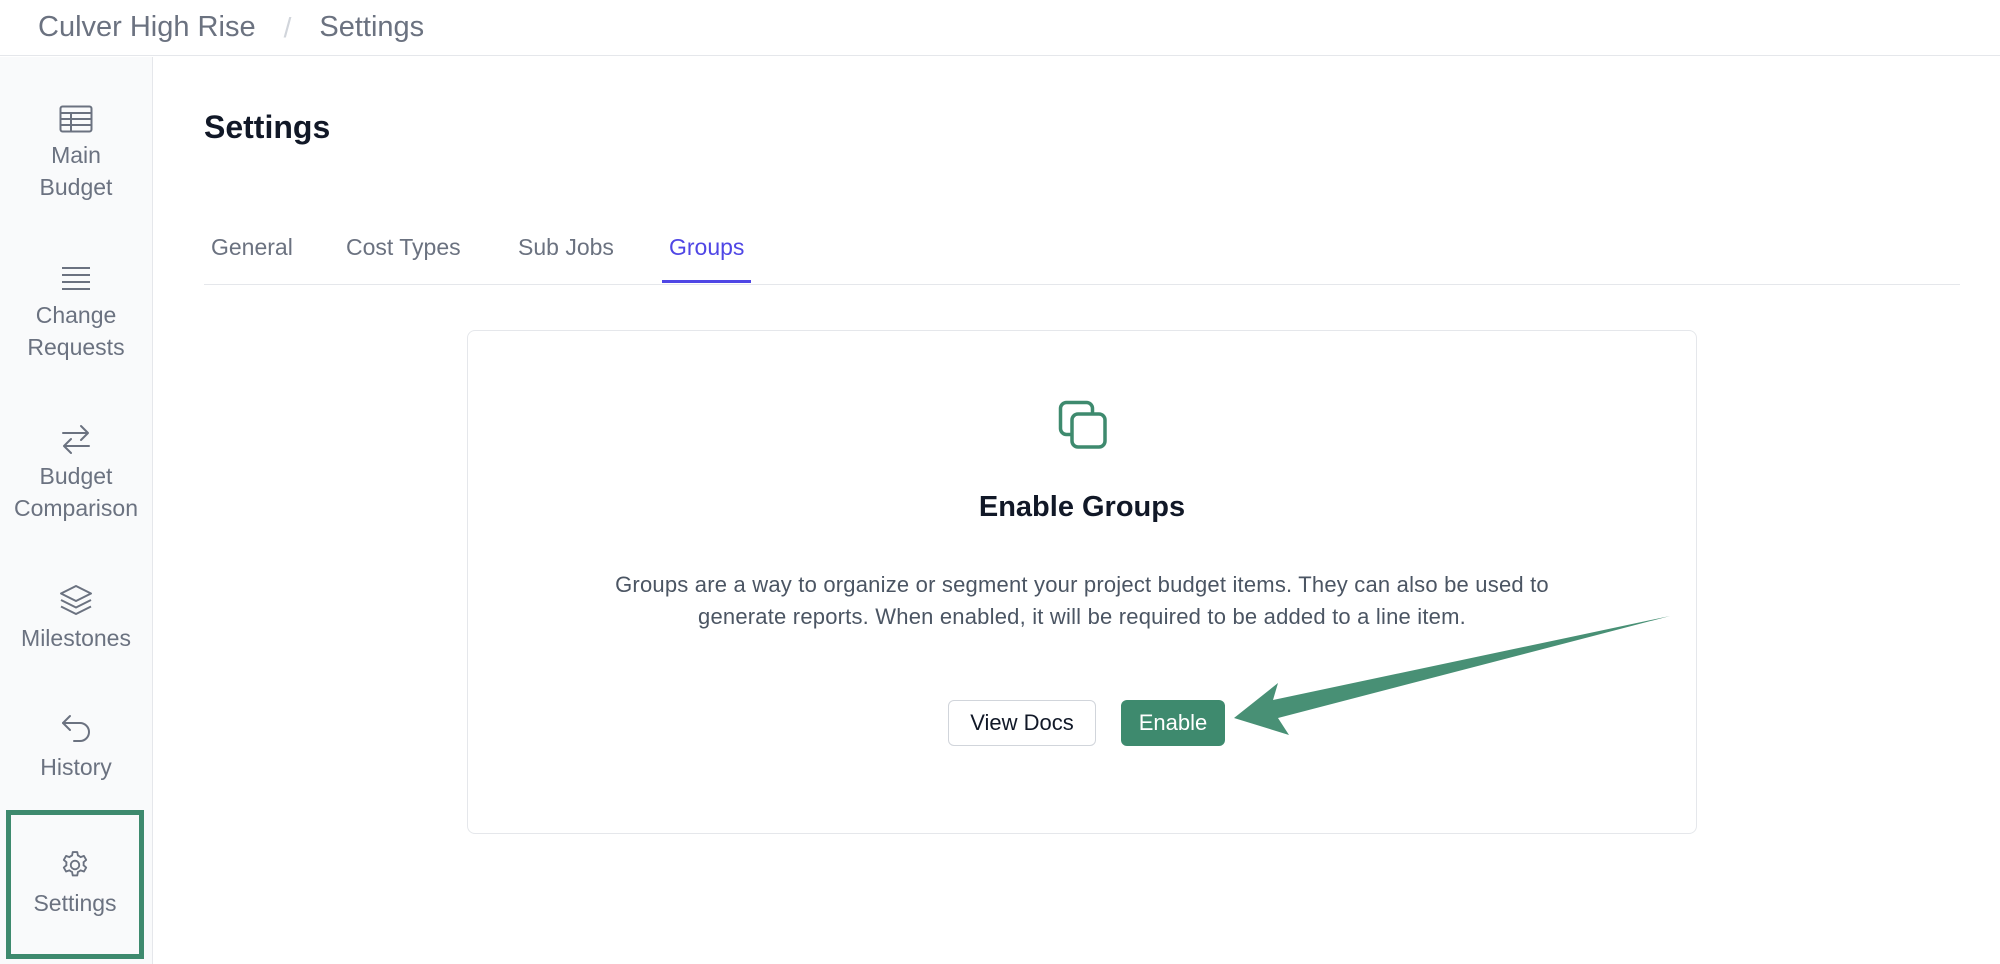 This screenshot has height=964, width=2000. I want to click on tab-sub-jobs: Sub Jobs, so click(566, 227).